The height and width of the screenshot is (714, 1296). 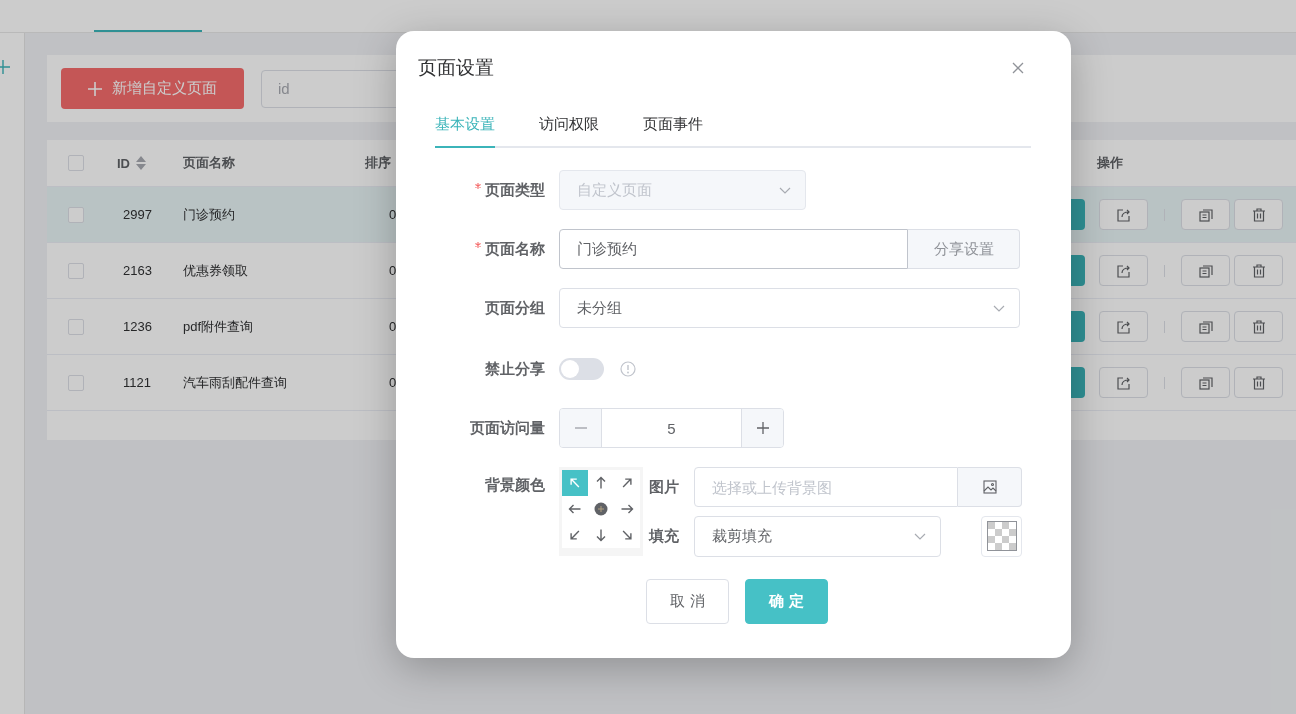 I want to click on column-header: 页面名称, so click(x=209, y=162).